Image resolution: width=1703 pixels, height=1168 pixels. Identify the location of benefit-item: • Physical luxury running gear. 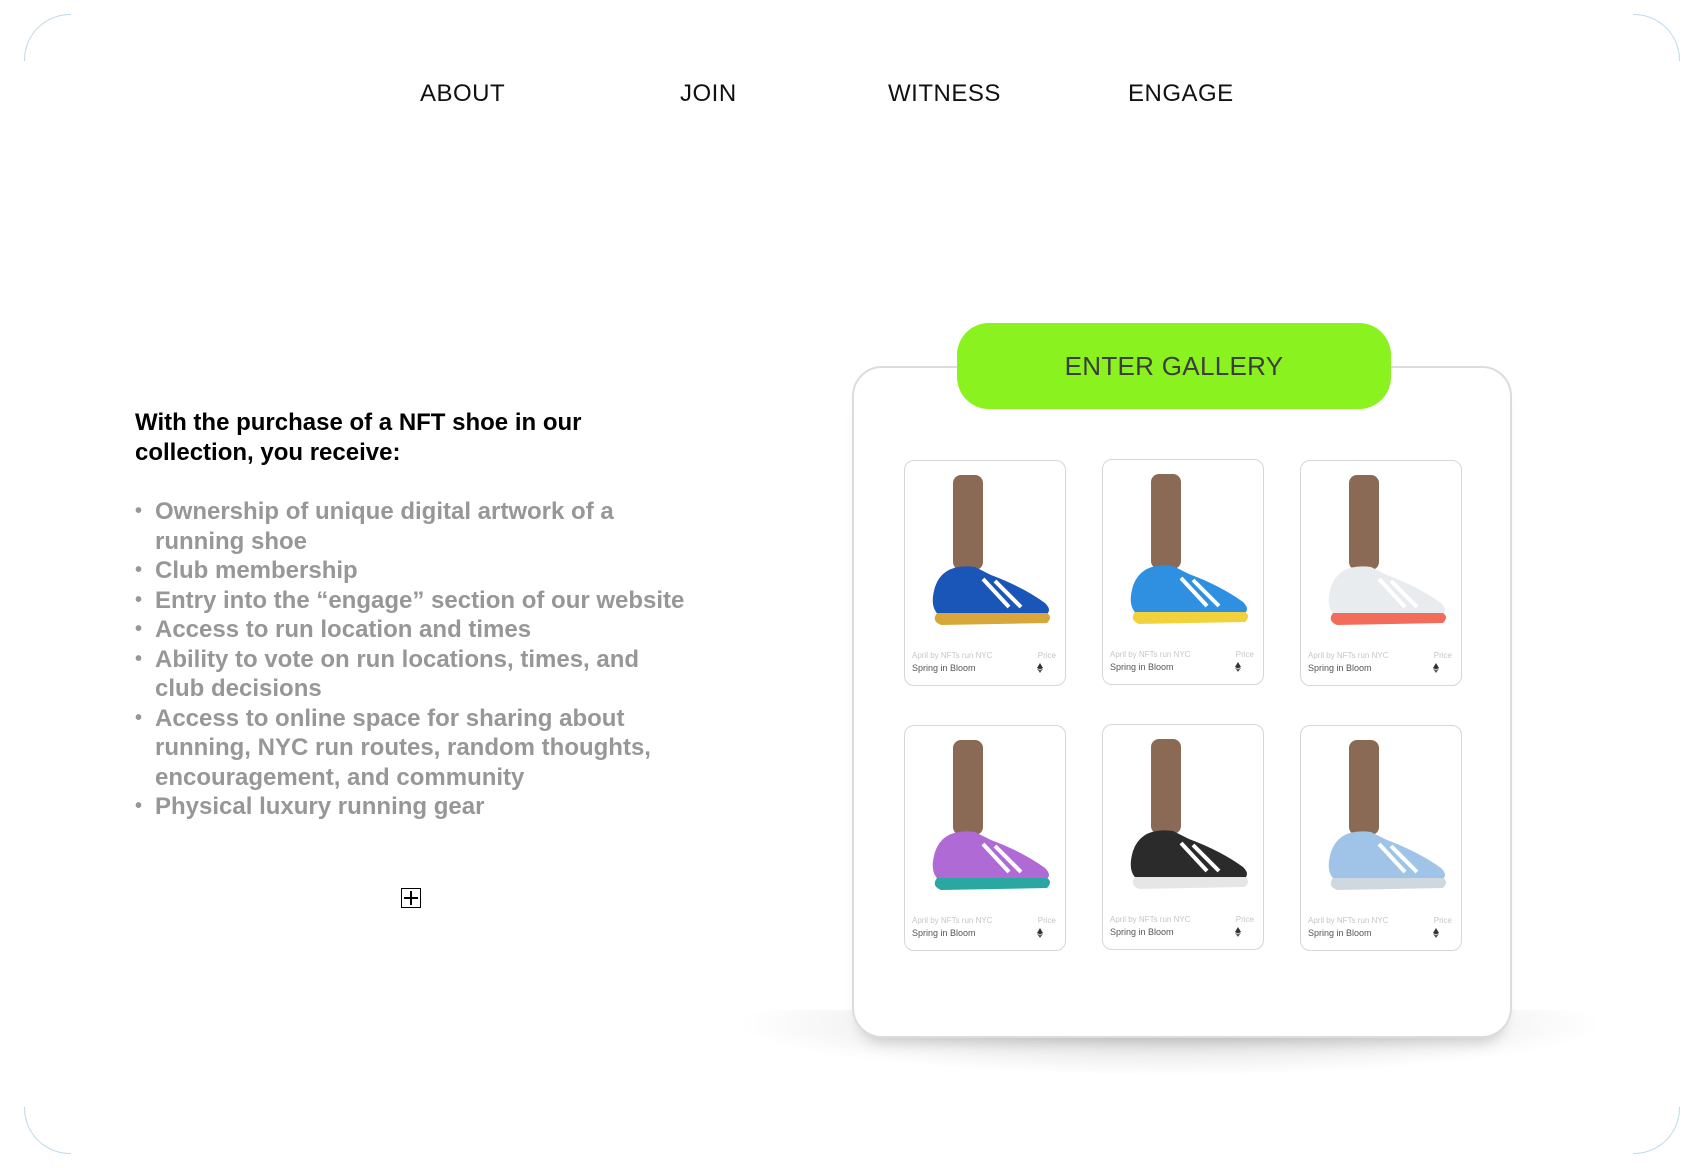
(310, 806).